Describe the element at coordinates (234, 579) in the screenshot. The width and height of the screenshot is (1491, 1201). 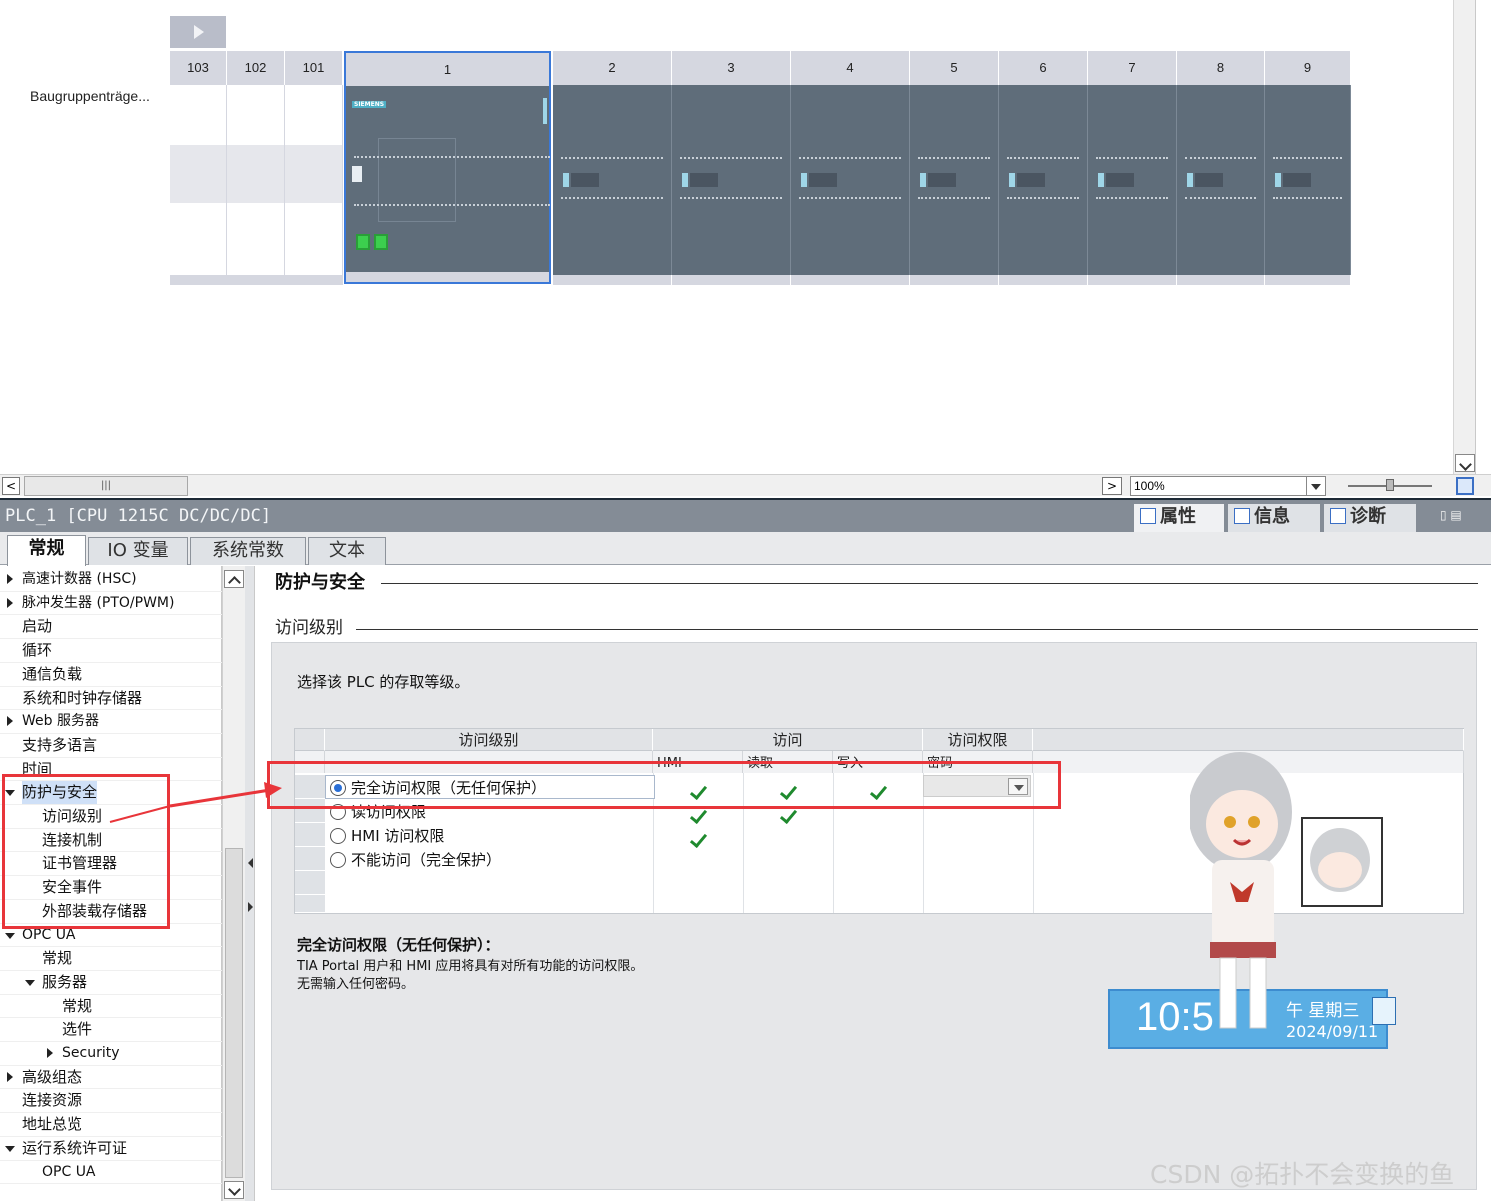
I see `scroll-up-button` at that location.